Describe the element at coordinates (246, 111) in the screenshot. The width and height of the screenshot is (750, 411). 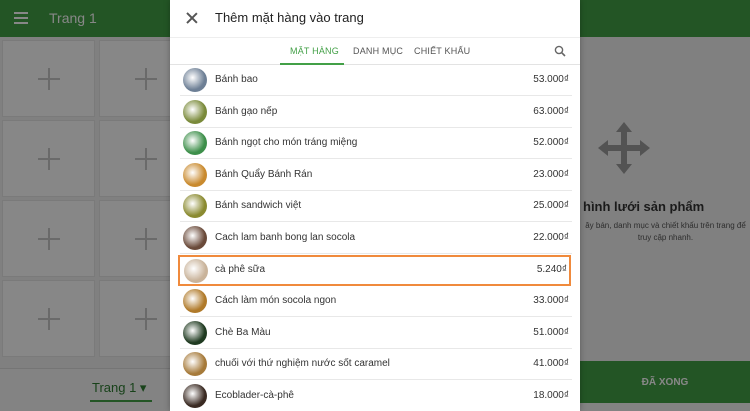
I see `item-name: Bánh gạo nếp` at that location.